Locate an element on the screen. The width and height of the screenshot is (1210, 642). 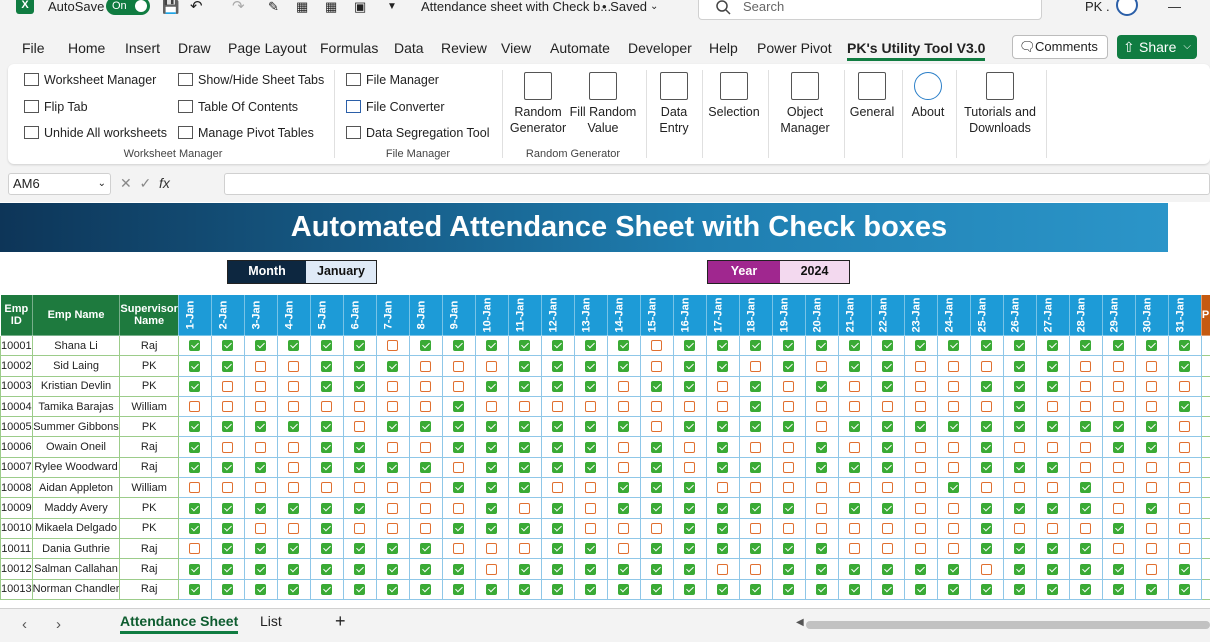
data-segregation-button: Data Segregation Tool is located at coordinates (417, 133).